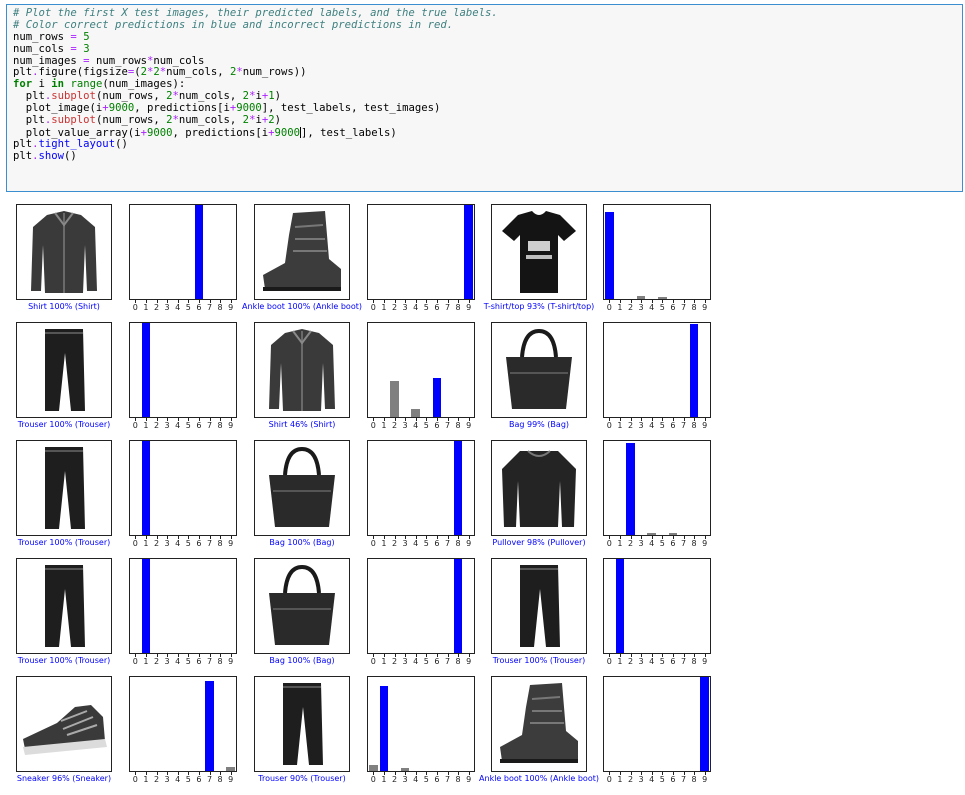  Describe the element at coordinates (539, 542) in the screenshot. I see `prediction-caption: Pullover 98% (Pullover)` at that location.